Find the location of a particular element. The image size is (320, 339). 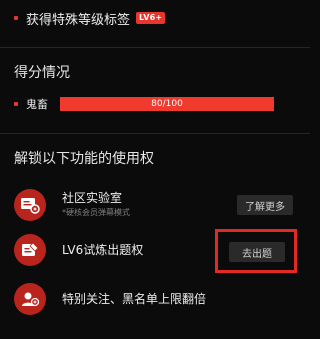

highlight-annotation-box is located at coordinates (256, 251).